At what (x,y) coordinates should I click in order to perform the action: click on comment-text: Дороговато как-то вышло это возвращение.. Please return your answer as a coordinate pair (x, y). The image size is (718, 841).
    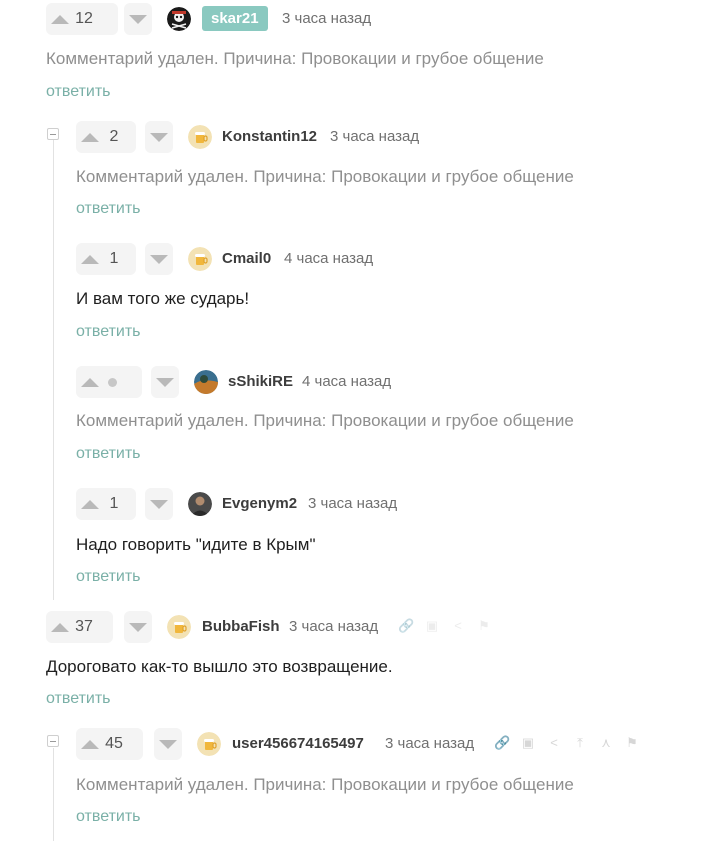
    Looking at the image, I should click on (219, 666).